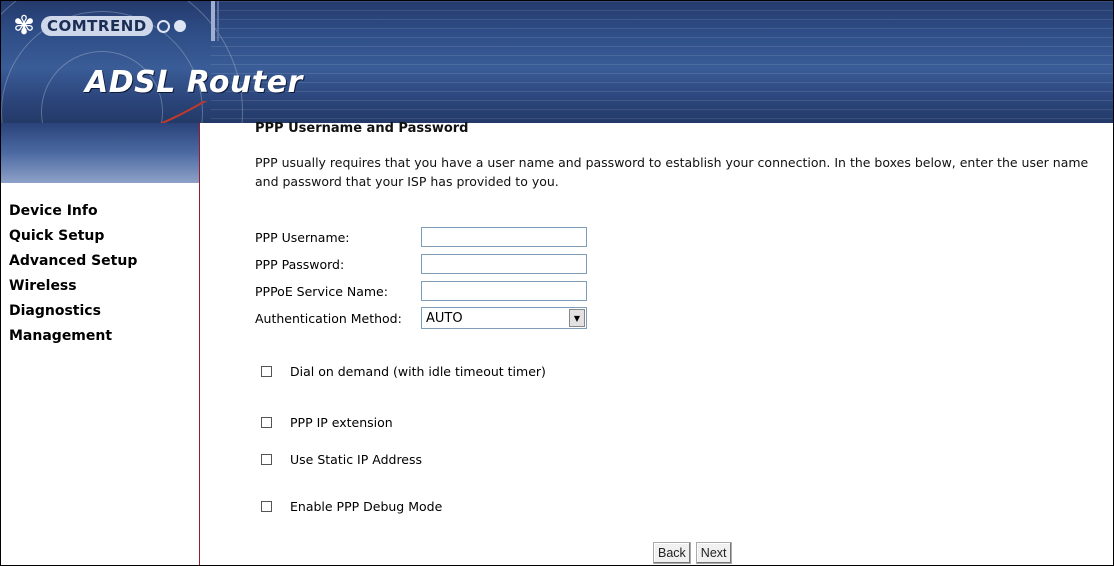  What do you see at coordinates (366, 506) in the screenshot?
I see `debug-mode-label: Enable PPP Debug Mode` at bounding box center [366, 506].